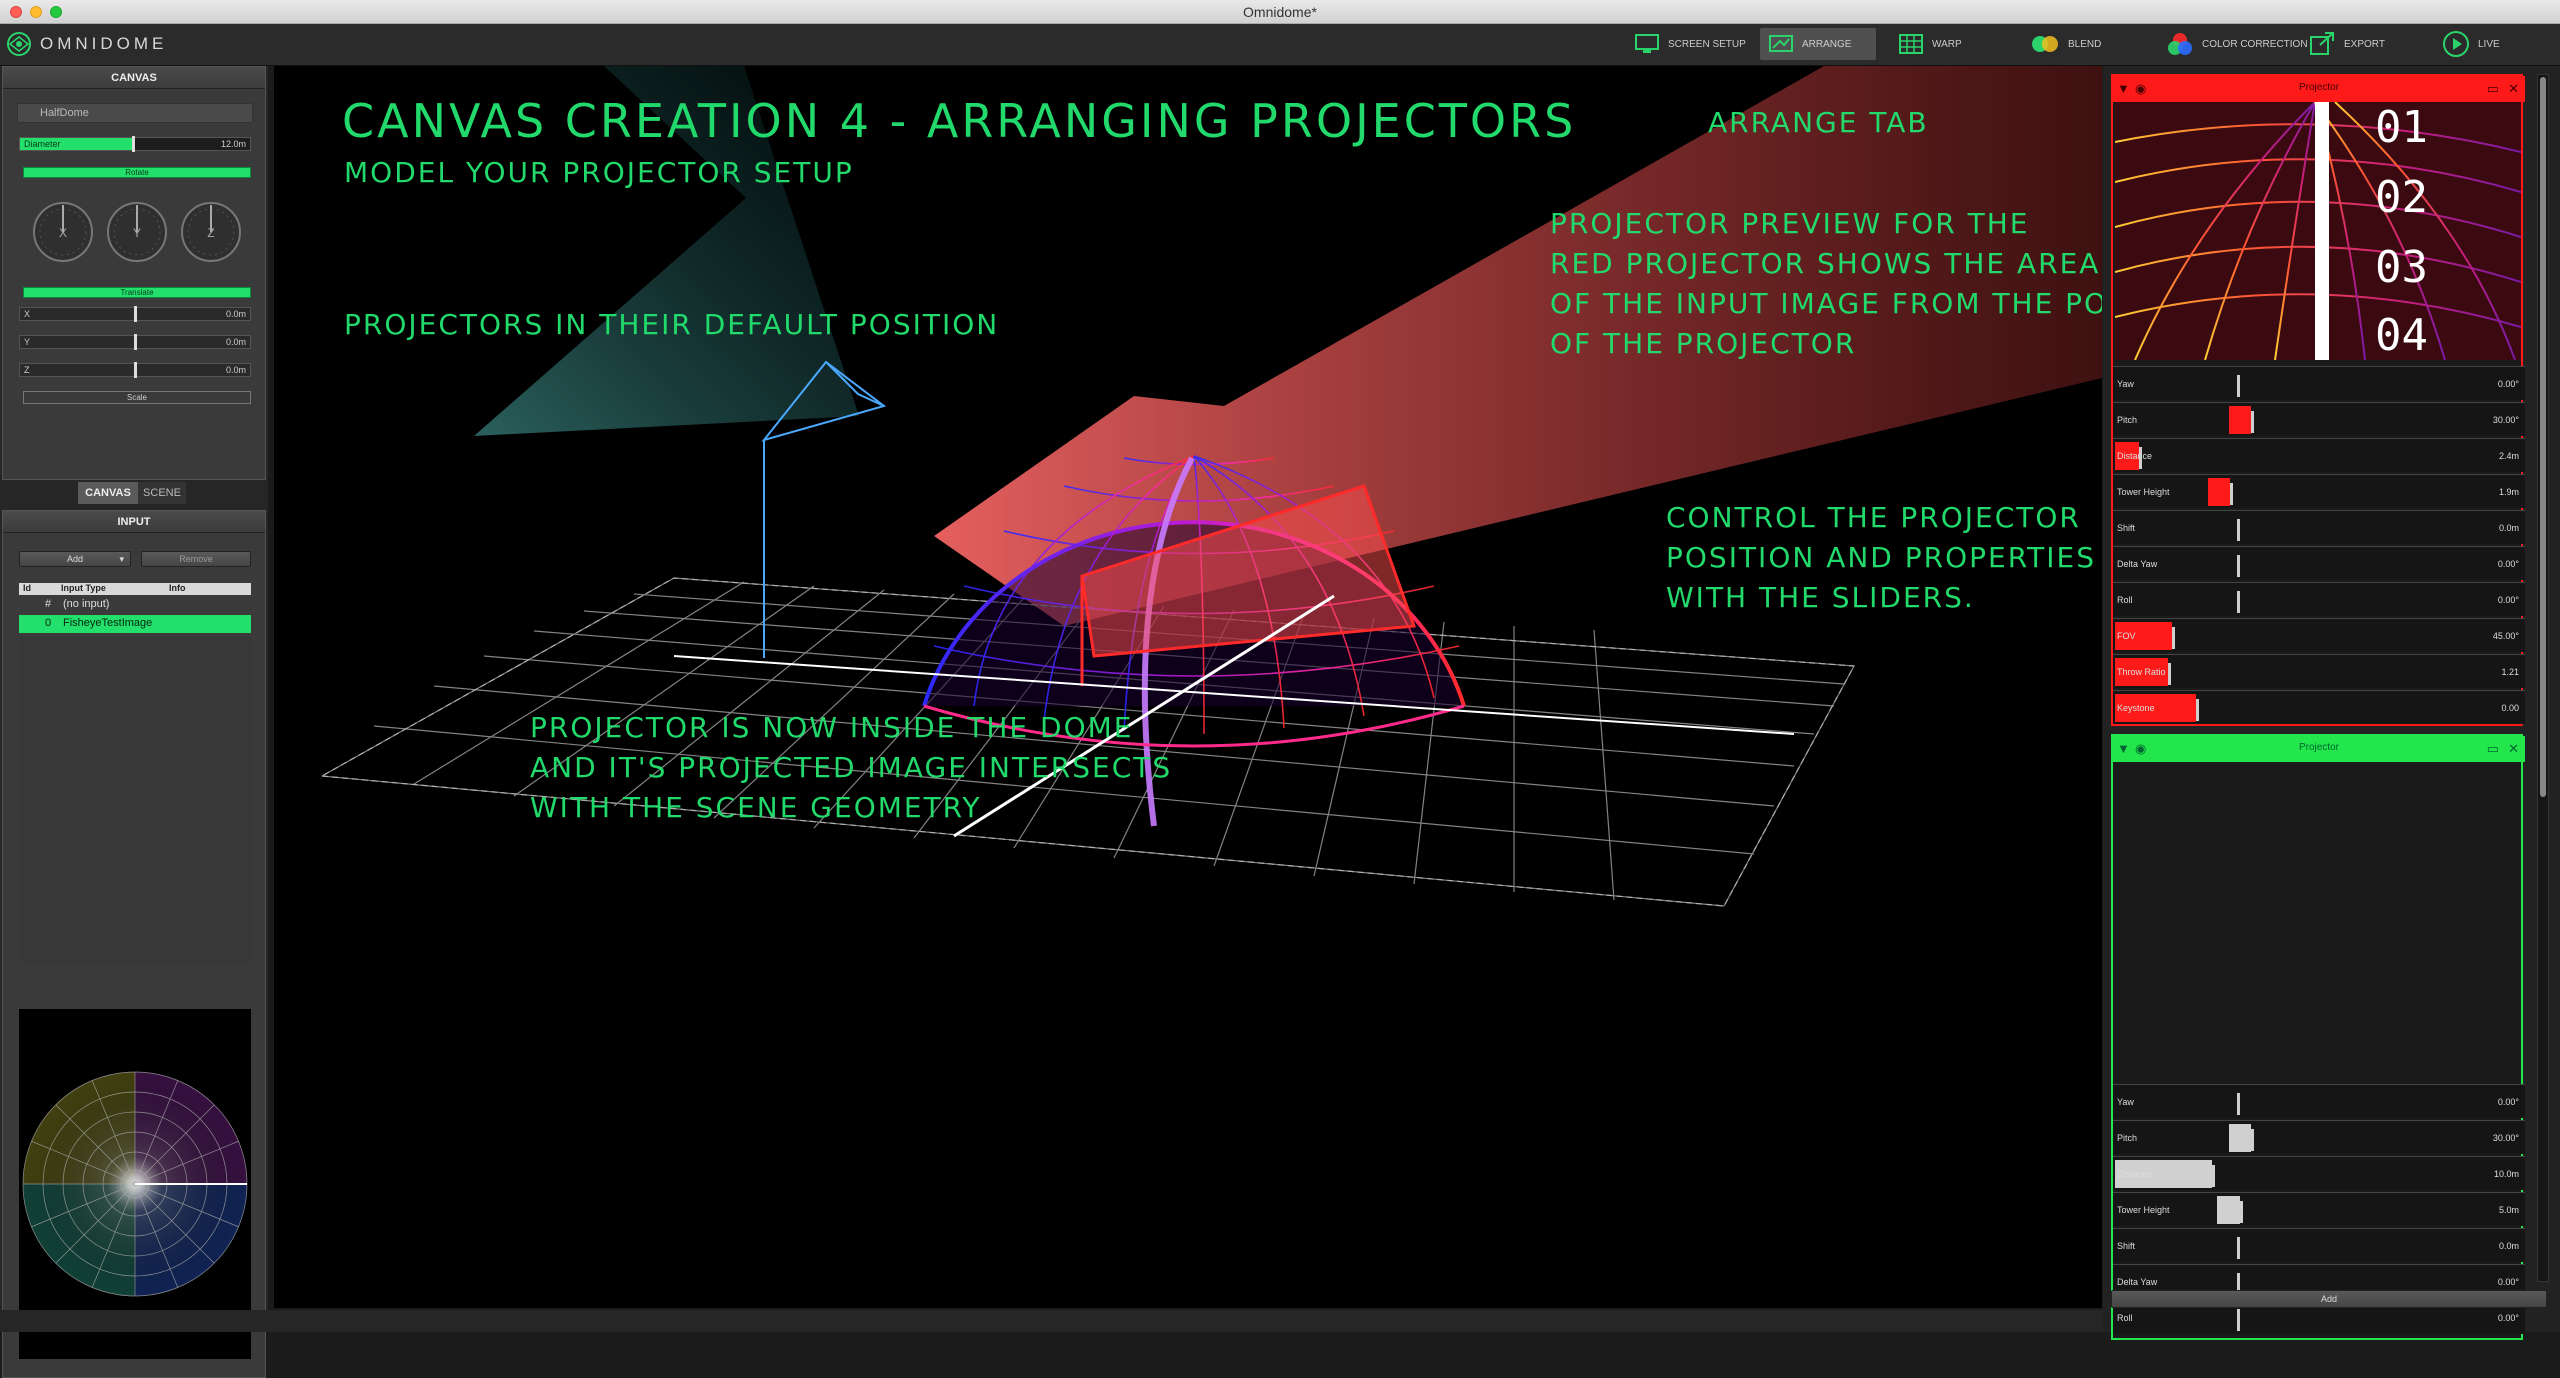 The width and height of the screenshot is (2560, 1378). I want to click on subtab-canvas: CANVAS, so click(108, 493).